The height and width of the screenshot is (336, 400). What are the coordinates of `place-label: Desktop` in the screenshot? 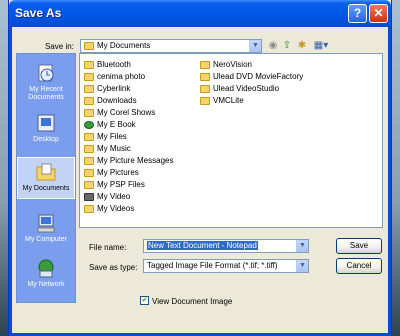 It's located at (46, 139).